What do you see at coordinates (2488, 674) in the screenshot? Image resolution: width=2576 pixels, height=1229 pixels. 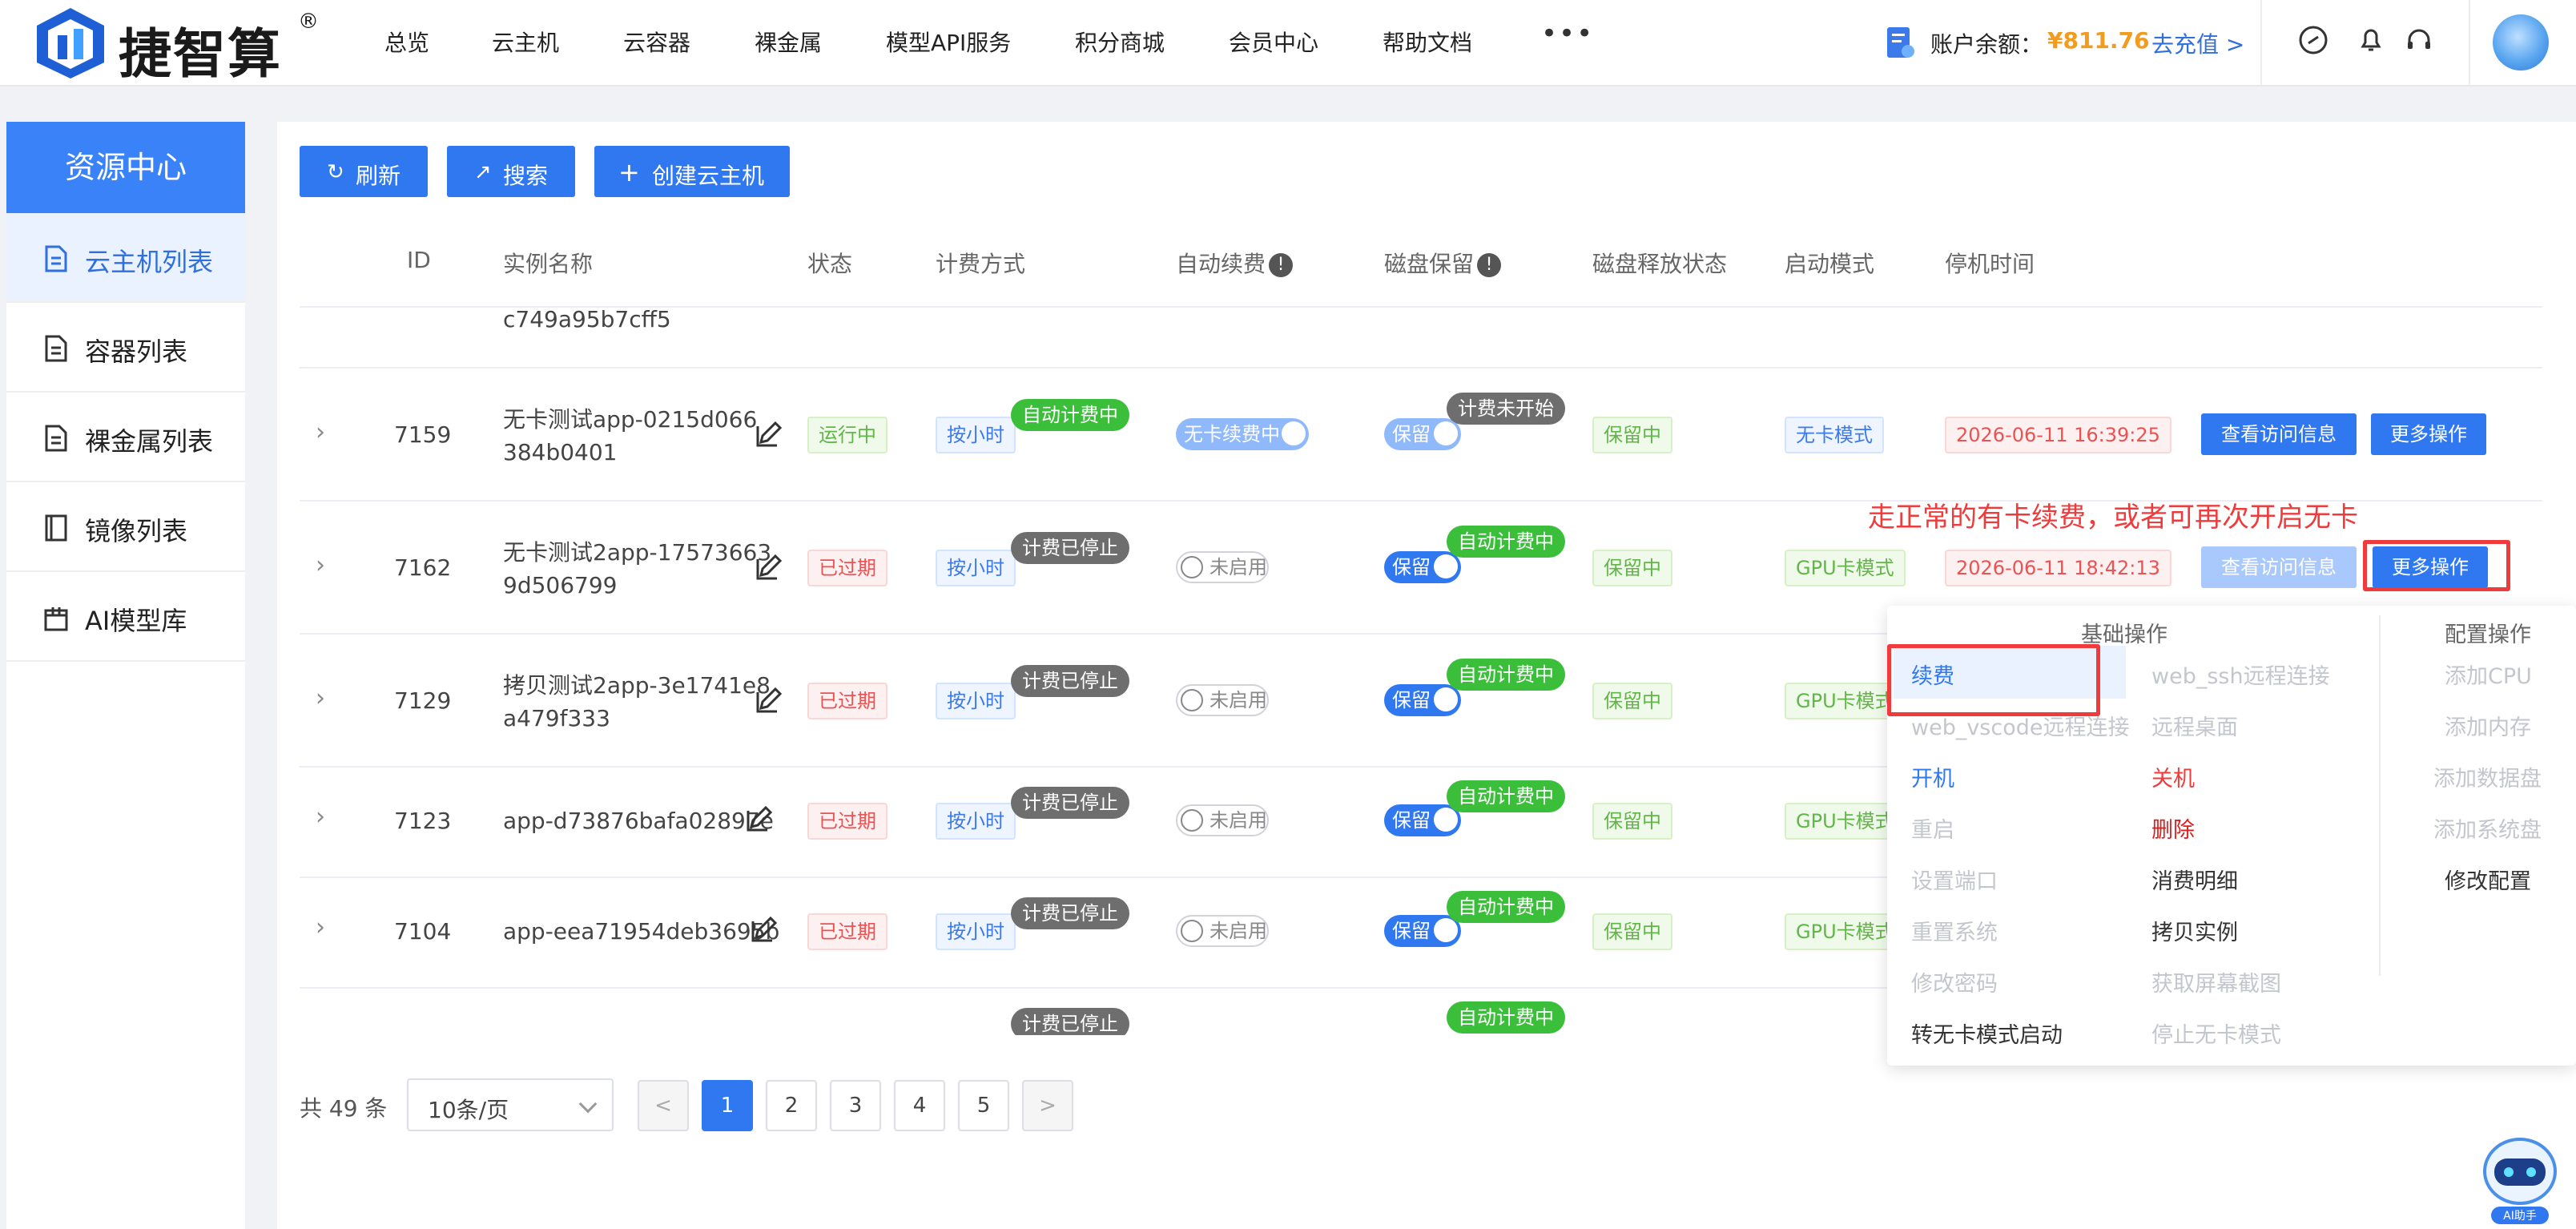 I see `menu-item-add-cpu: 添加CPU` at bounding box center [2488, 674].